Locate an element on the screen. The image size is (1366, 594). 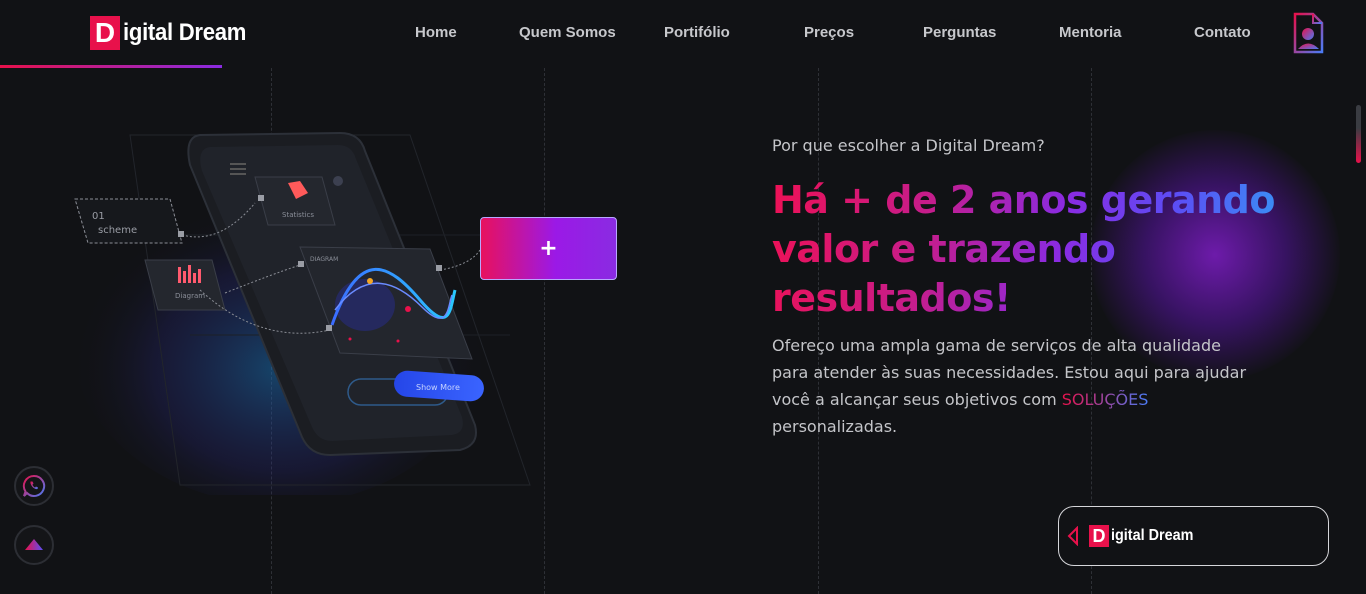
scheme-card: 01 scheme is located at coordinates (128, 221).